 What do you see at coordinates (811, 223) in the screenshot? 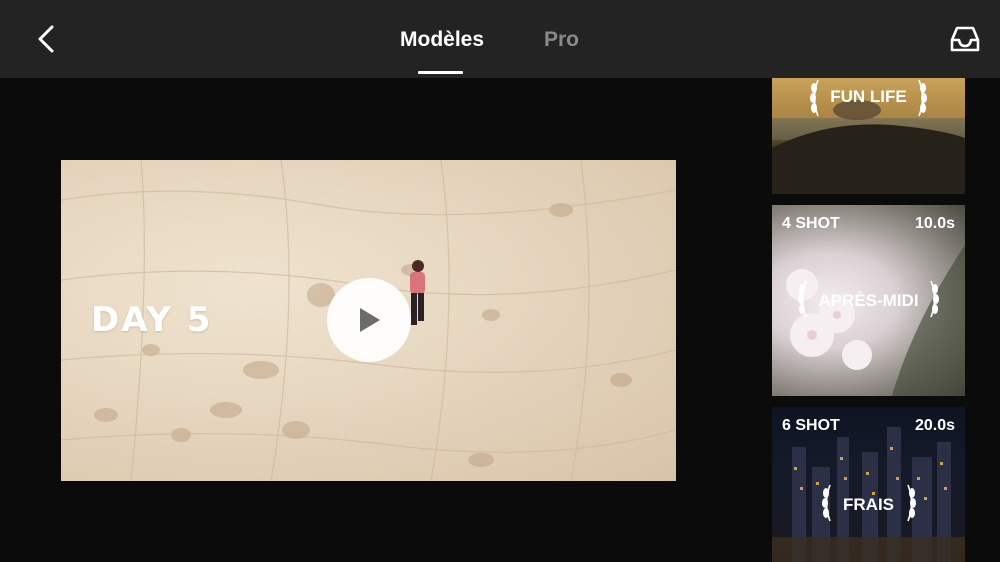
I see `shot-count: 4 SHOT` at bounding box center [811, 223].